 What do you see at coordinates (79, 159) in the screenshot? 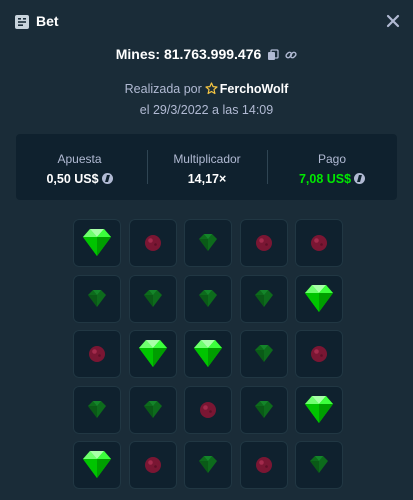
I see `stat-bet-label: Apuesta` at bounding box center [79, 159].